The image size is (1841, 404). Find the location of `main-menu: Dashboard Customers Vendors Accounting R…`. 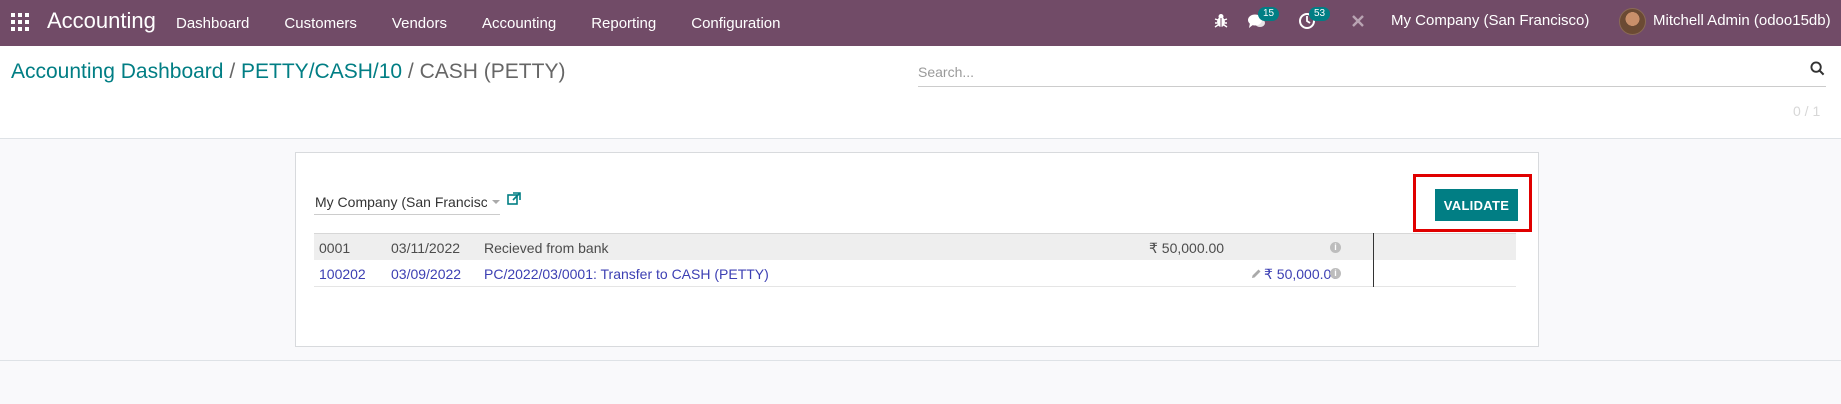

main-menu: Dashboard Customers Vendors Accounting R… is located at coordinates (495, 23).